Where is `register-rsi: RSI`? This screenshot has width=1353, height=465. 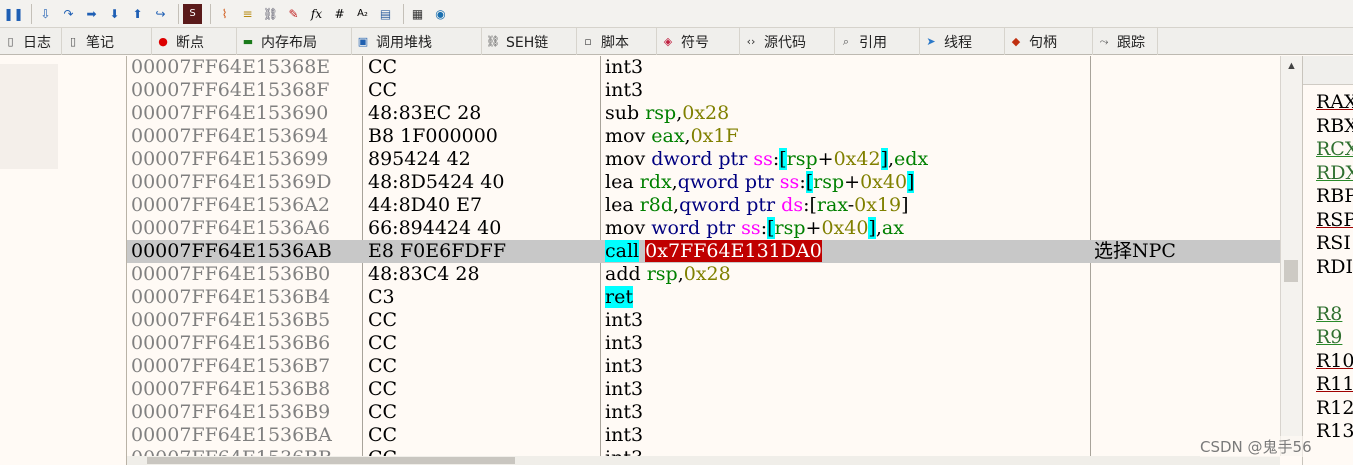 register-rsi: RSI is located at coordinates (1333, 243).